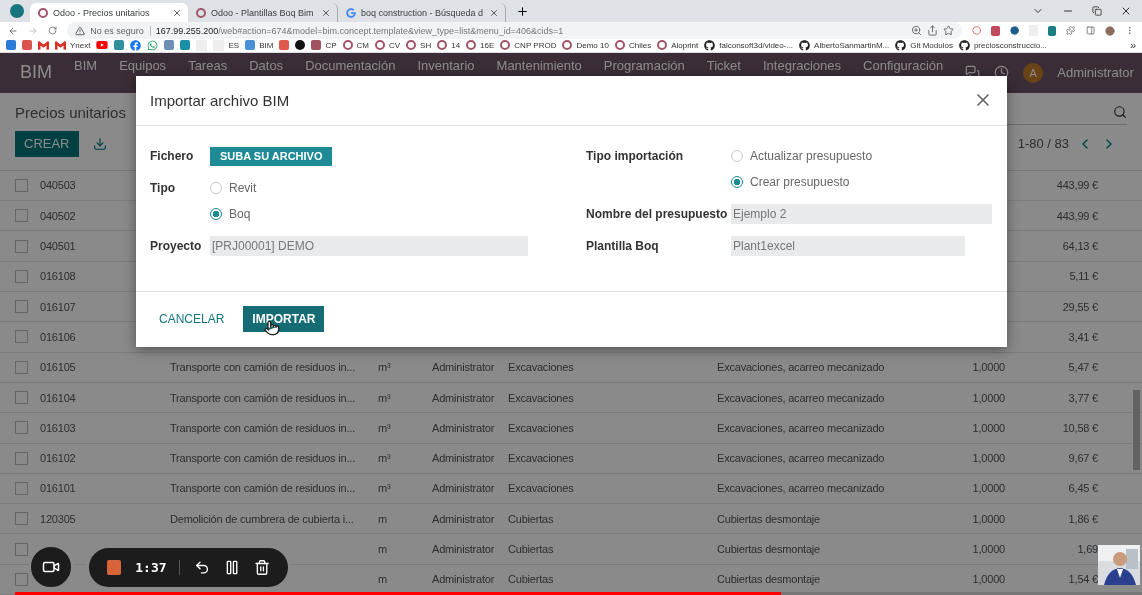 The image size is (1142, 595). What do you see at coordinates (73, 45) in the screenshot?
I see `bookmark: Ynext` at bounding box center [73, 45].